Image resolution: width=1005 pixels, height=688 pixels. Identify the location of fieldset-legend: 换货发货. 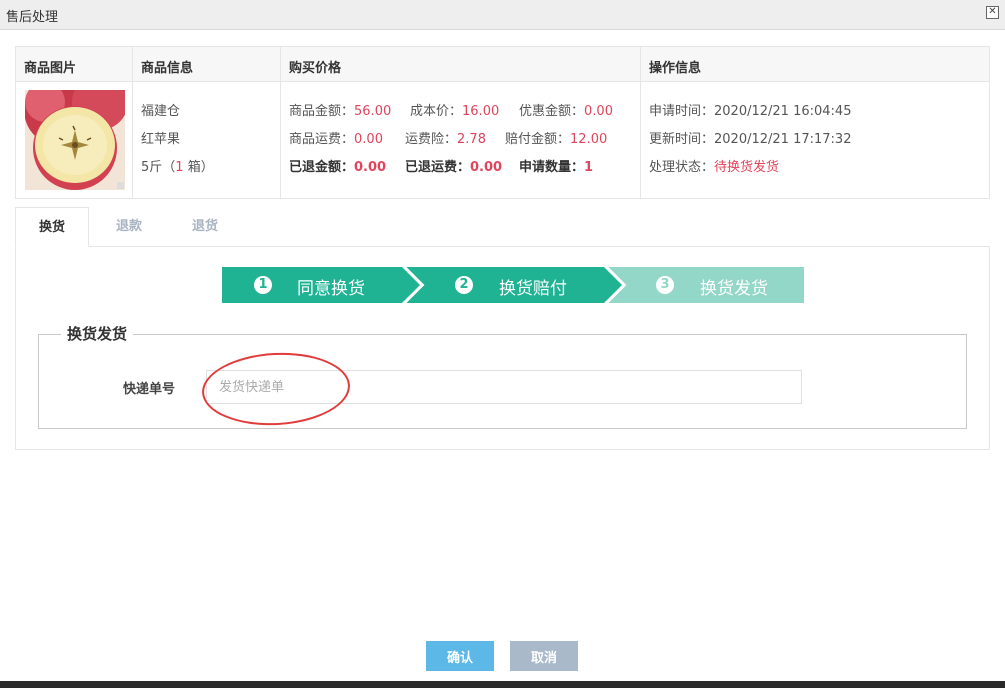
(97, 333).